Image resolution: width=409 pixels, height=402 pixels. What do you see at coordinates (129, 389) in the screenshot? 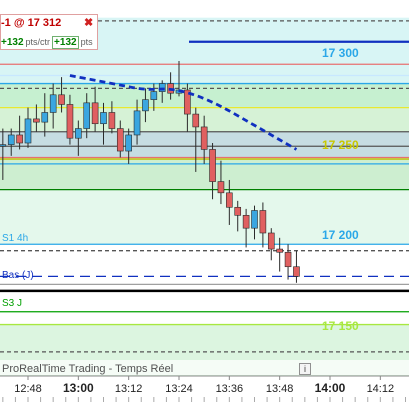
I see `x-tick-label-2: 13:12` at bounding box center [129, 389].